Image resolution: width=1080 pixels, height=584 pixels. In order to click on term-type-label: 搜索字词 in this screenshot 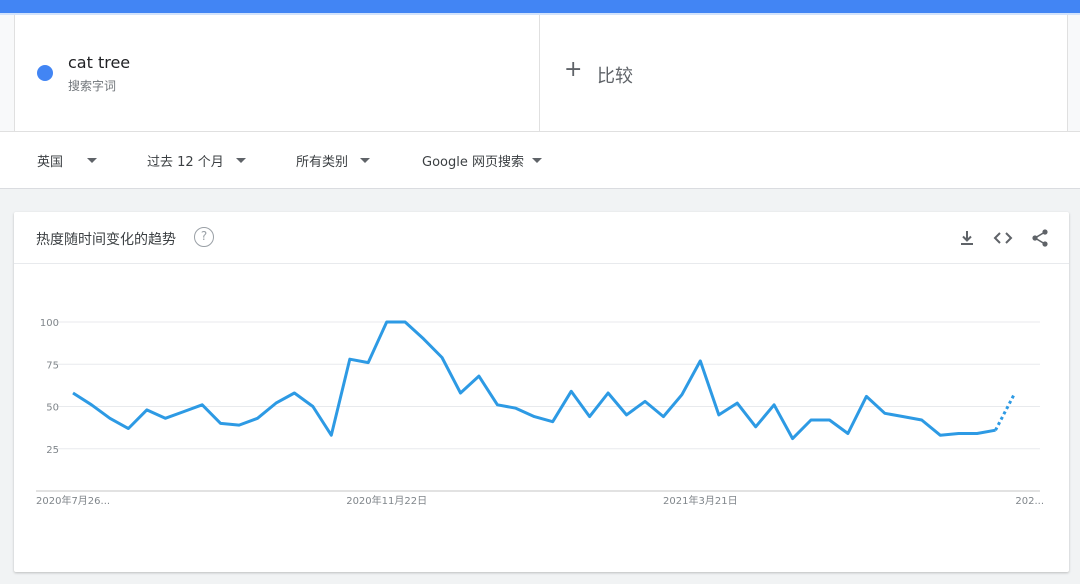, I will do `click(92, 86)`.